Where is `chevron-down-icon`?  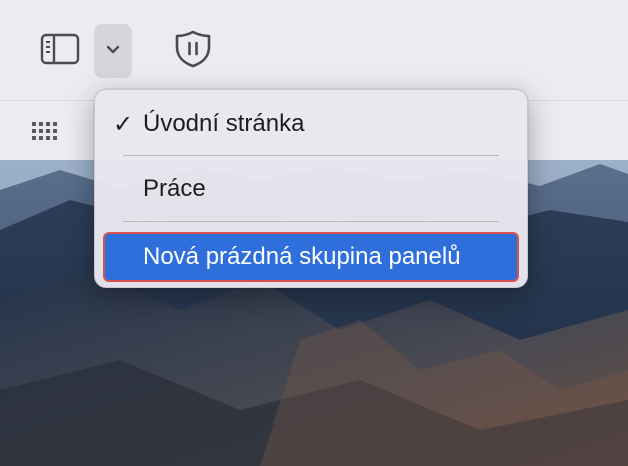 chevron-down-icon is located at coordinates (113, 51).